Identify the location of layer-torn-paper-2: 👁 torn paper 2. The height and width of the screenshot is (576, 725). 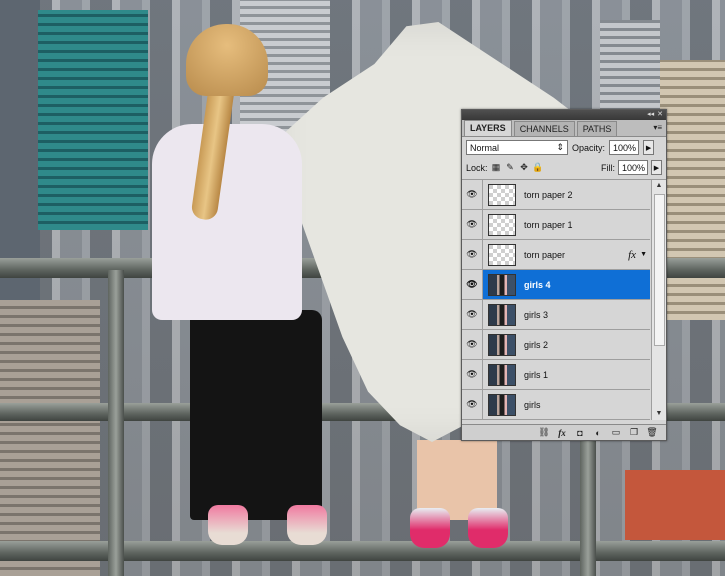
(556, 195).